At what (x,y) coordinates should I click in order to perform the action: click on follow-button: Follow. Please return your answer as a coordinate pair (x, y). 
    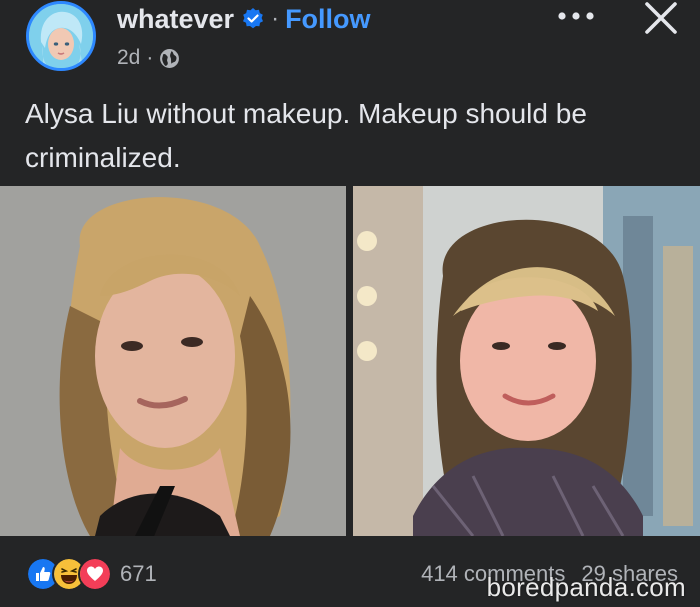
    Looking at the image, I should click on (327, 19).